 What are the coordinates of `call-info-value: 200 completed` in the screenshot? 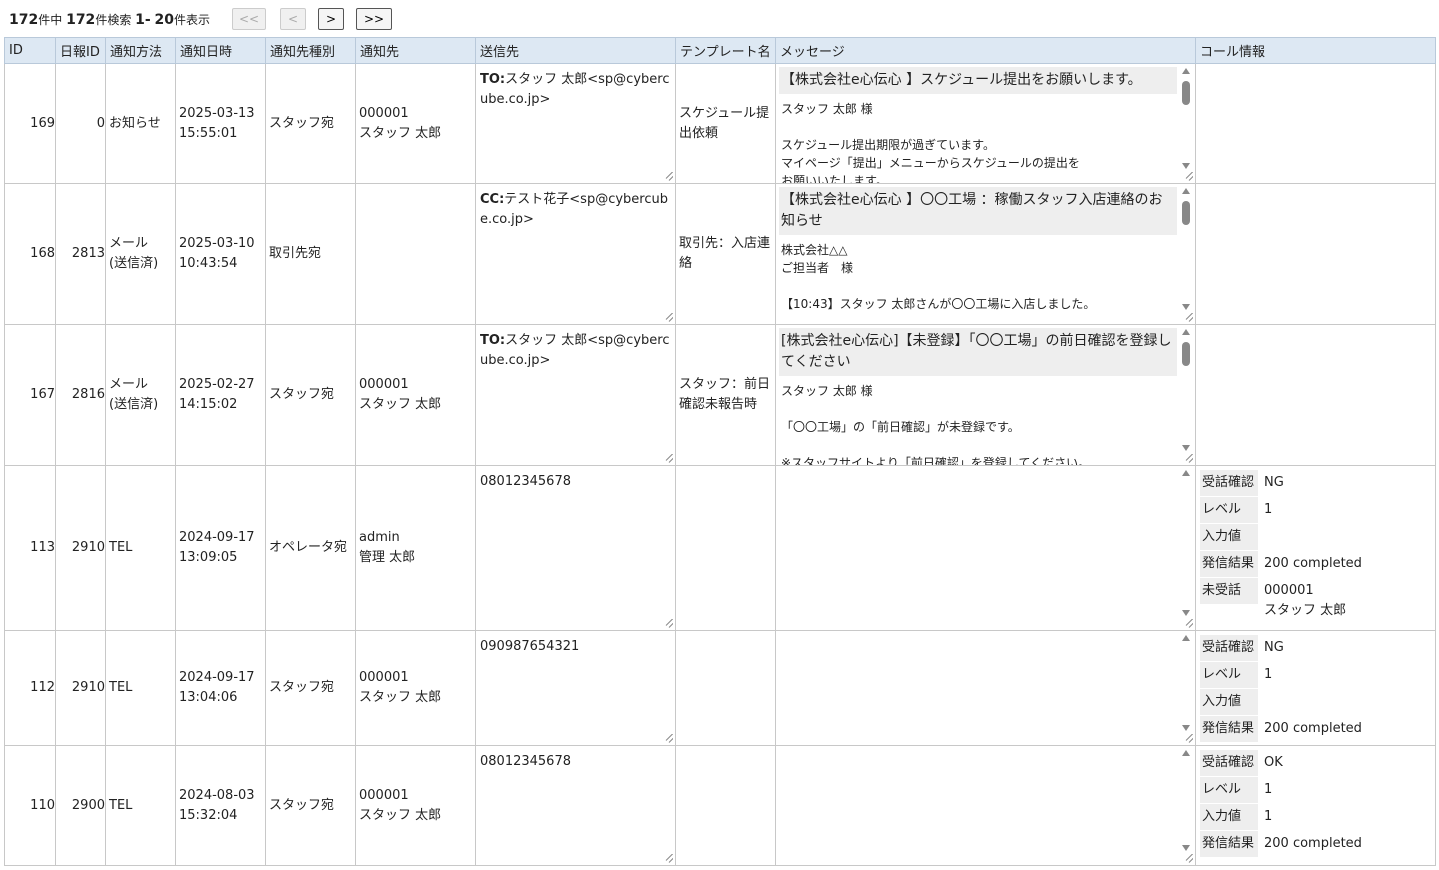 It's located at (1313, 728).